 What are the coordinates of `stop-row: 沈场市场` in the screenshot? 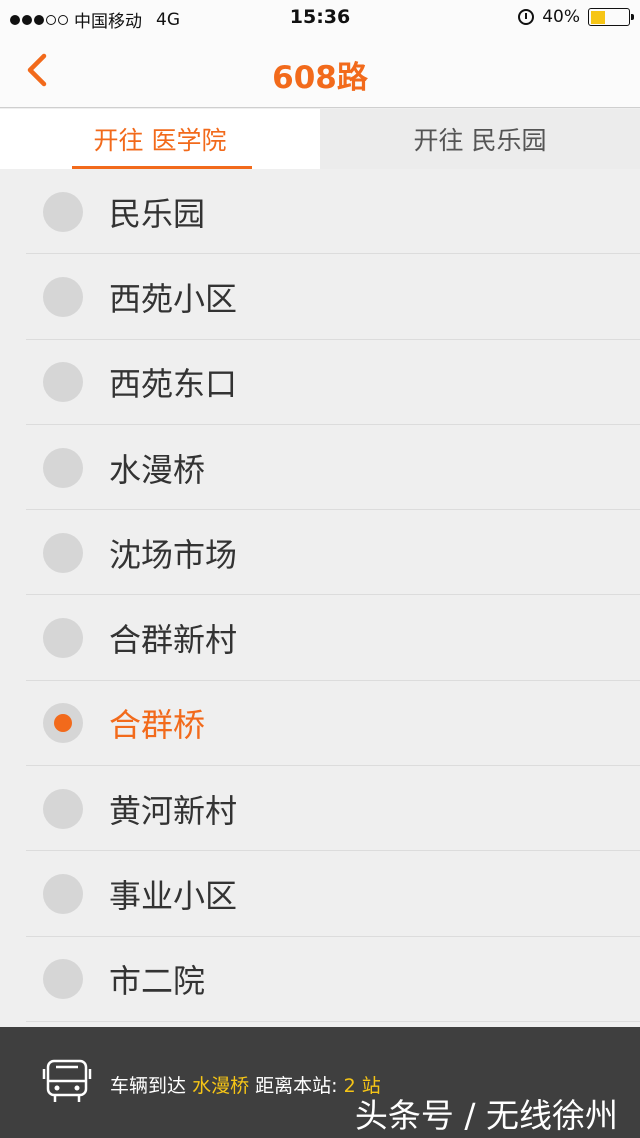 It's located at (320, 553).